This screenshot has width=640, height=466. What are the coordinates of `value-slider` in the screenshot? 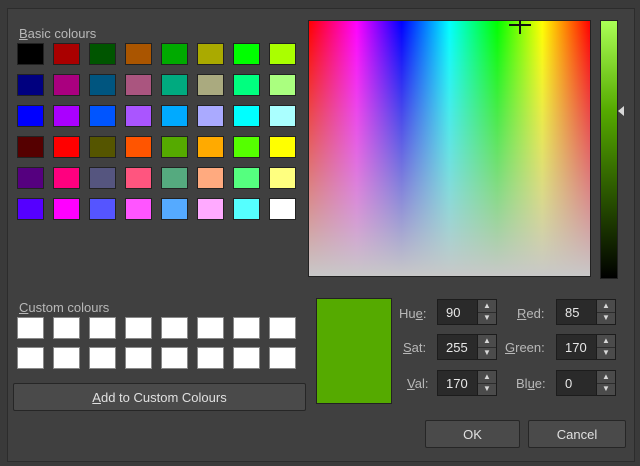 It's located at (609, 149).